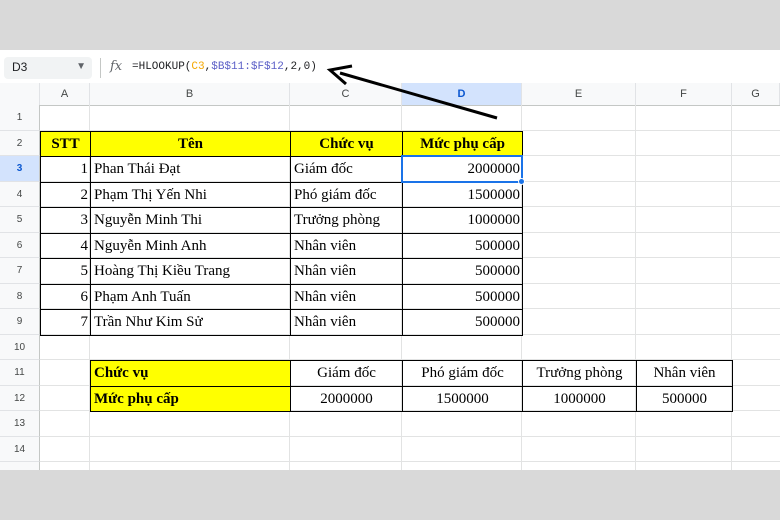  Describe the element at coordinates (190, 245) in the screenshot. I see `cell-name: Nguyễn Minh Anh` at that location.